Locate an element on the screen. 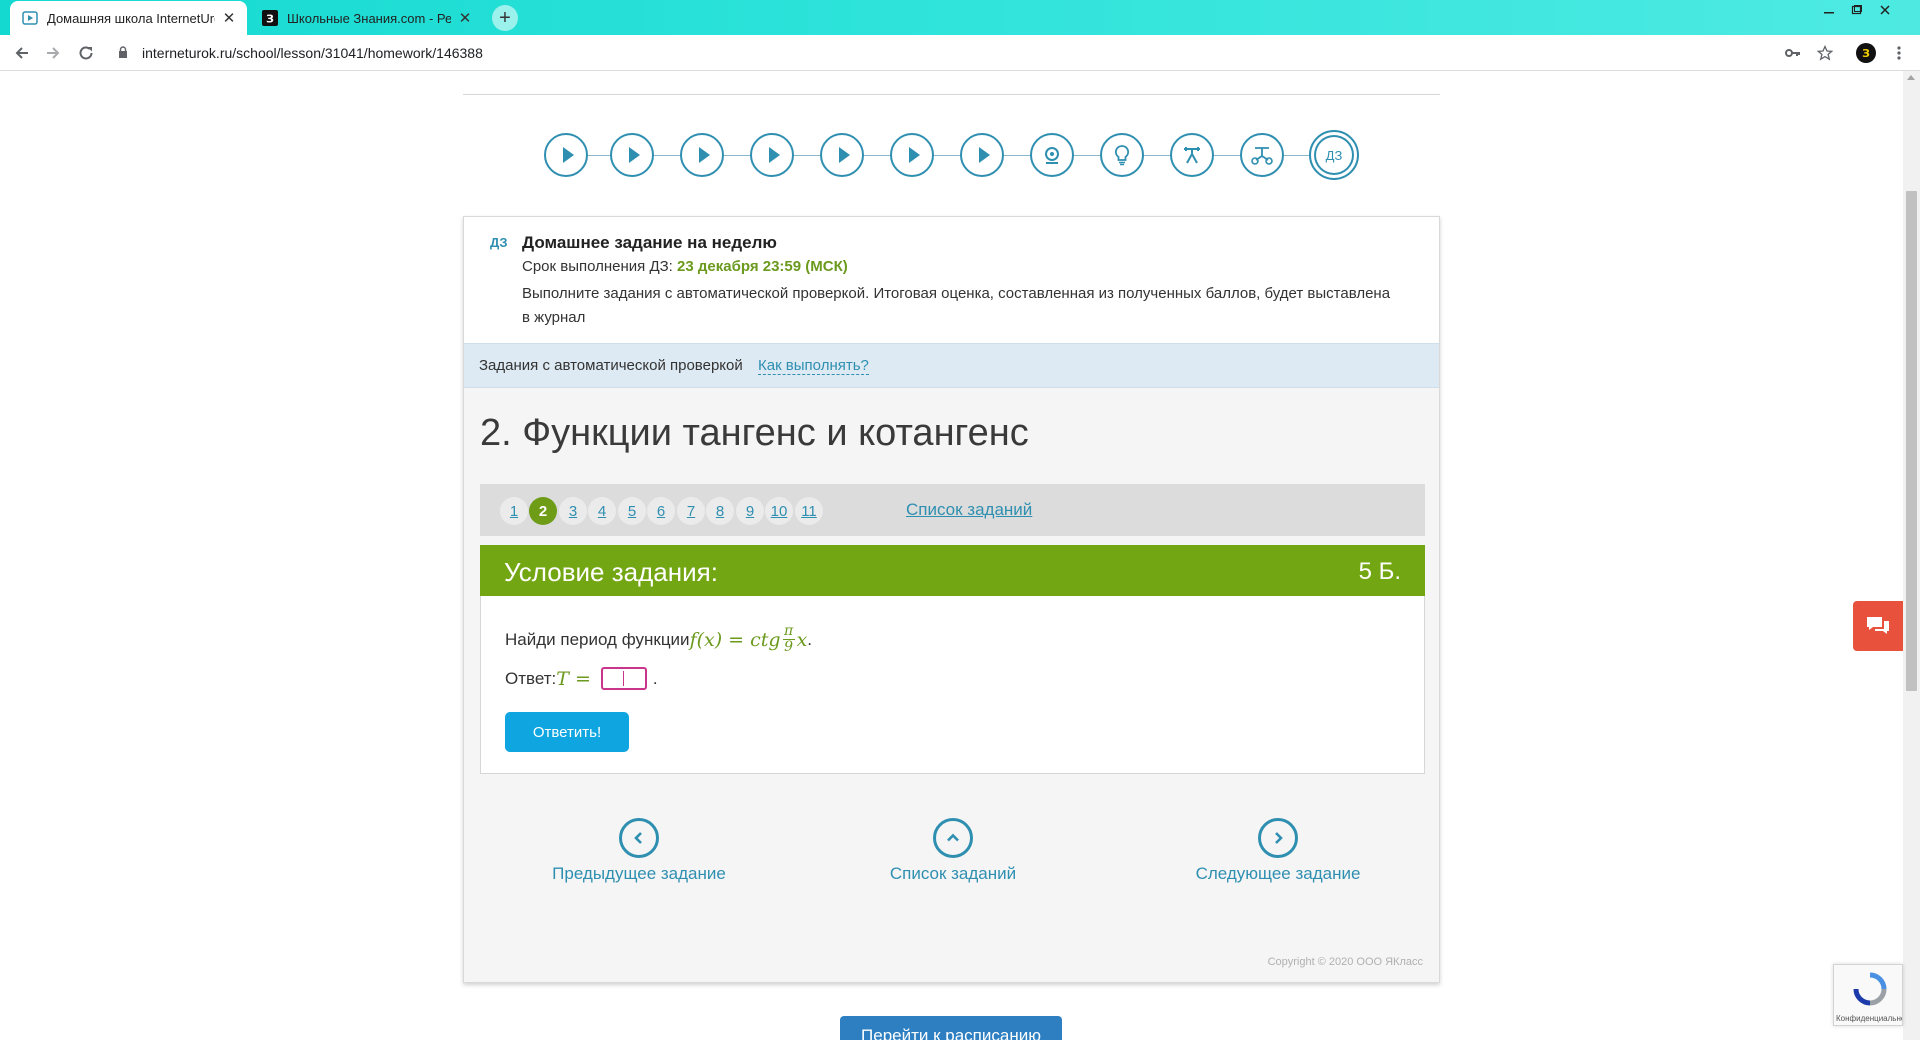 Image resolution: width=1920 pixels, height=1040 pixels. answer-variable: T = is located at coordinates (573, 678).